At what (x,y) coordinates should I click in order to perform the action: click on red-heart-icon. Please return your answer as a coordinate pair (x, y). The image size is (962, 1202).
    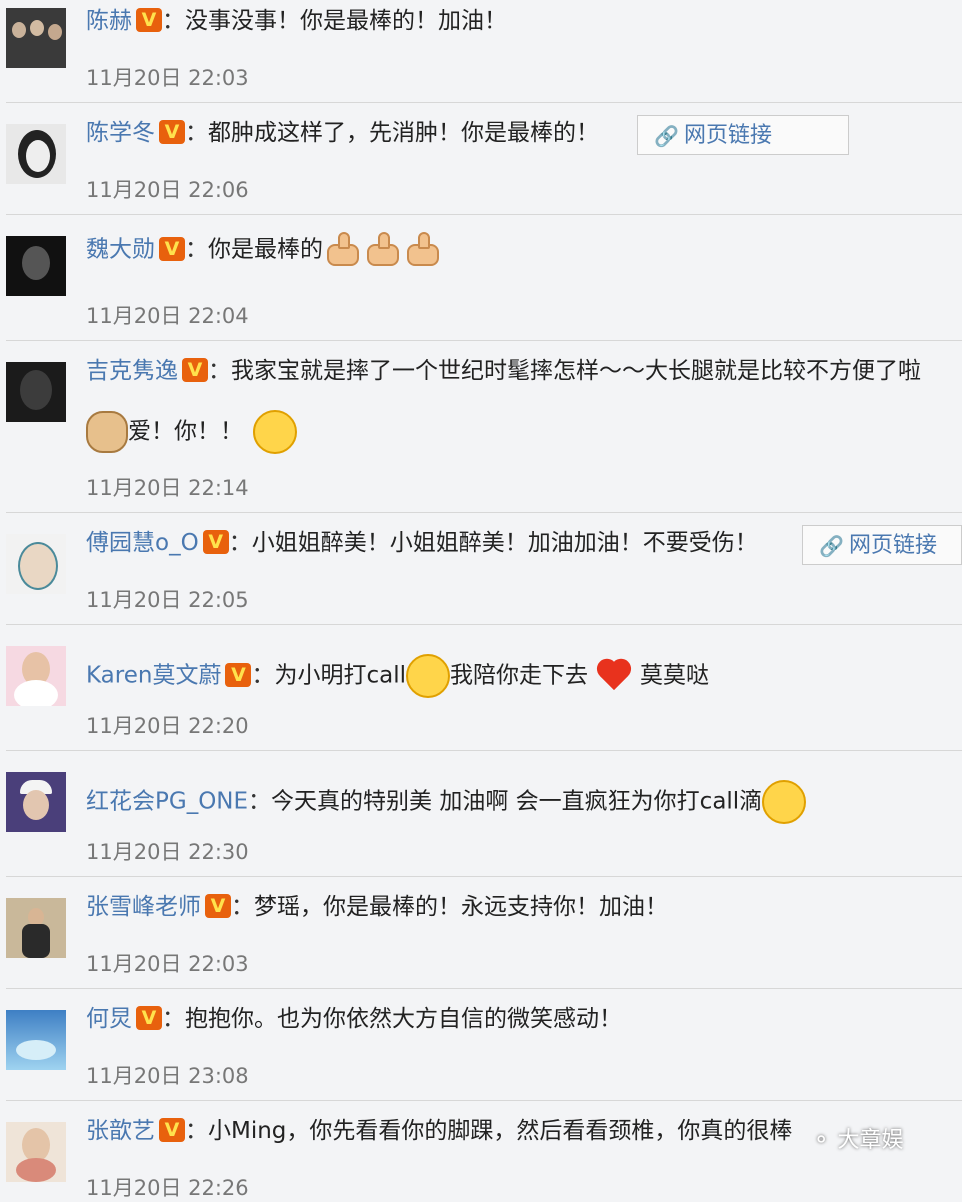
    Looking at the image, I should click on (614, 676).